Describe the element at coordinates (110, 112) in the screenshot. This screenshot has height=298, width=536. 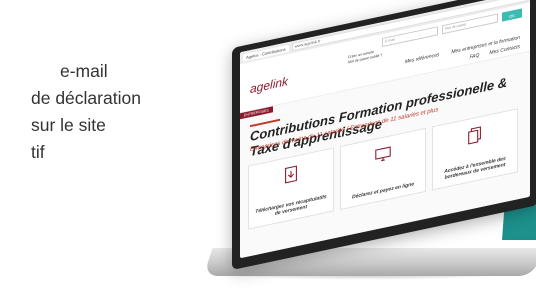
I see `promo-text: e-mail de déclaration sur le site tif` at that location.